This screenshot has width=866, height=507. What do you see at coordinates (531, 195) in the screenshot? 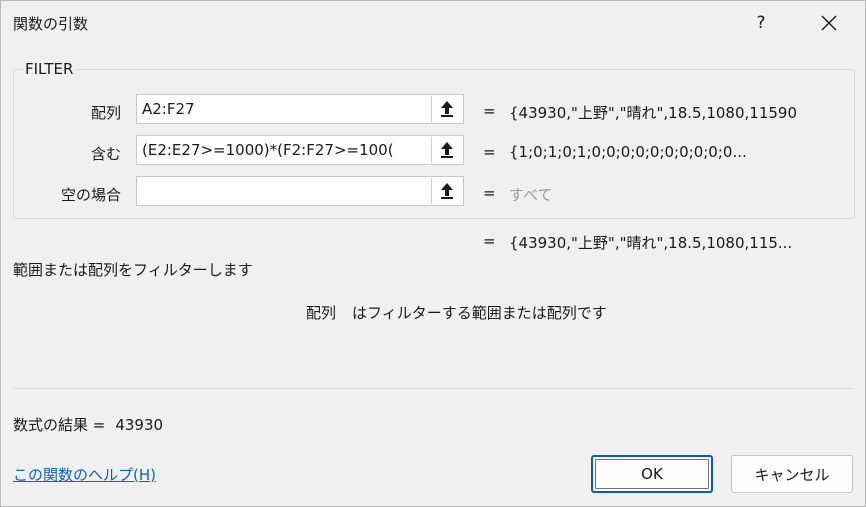
I see `arg-result-if-empty: すべて` at bounding box center [531, 195].